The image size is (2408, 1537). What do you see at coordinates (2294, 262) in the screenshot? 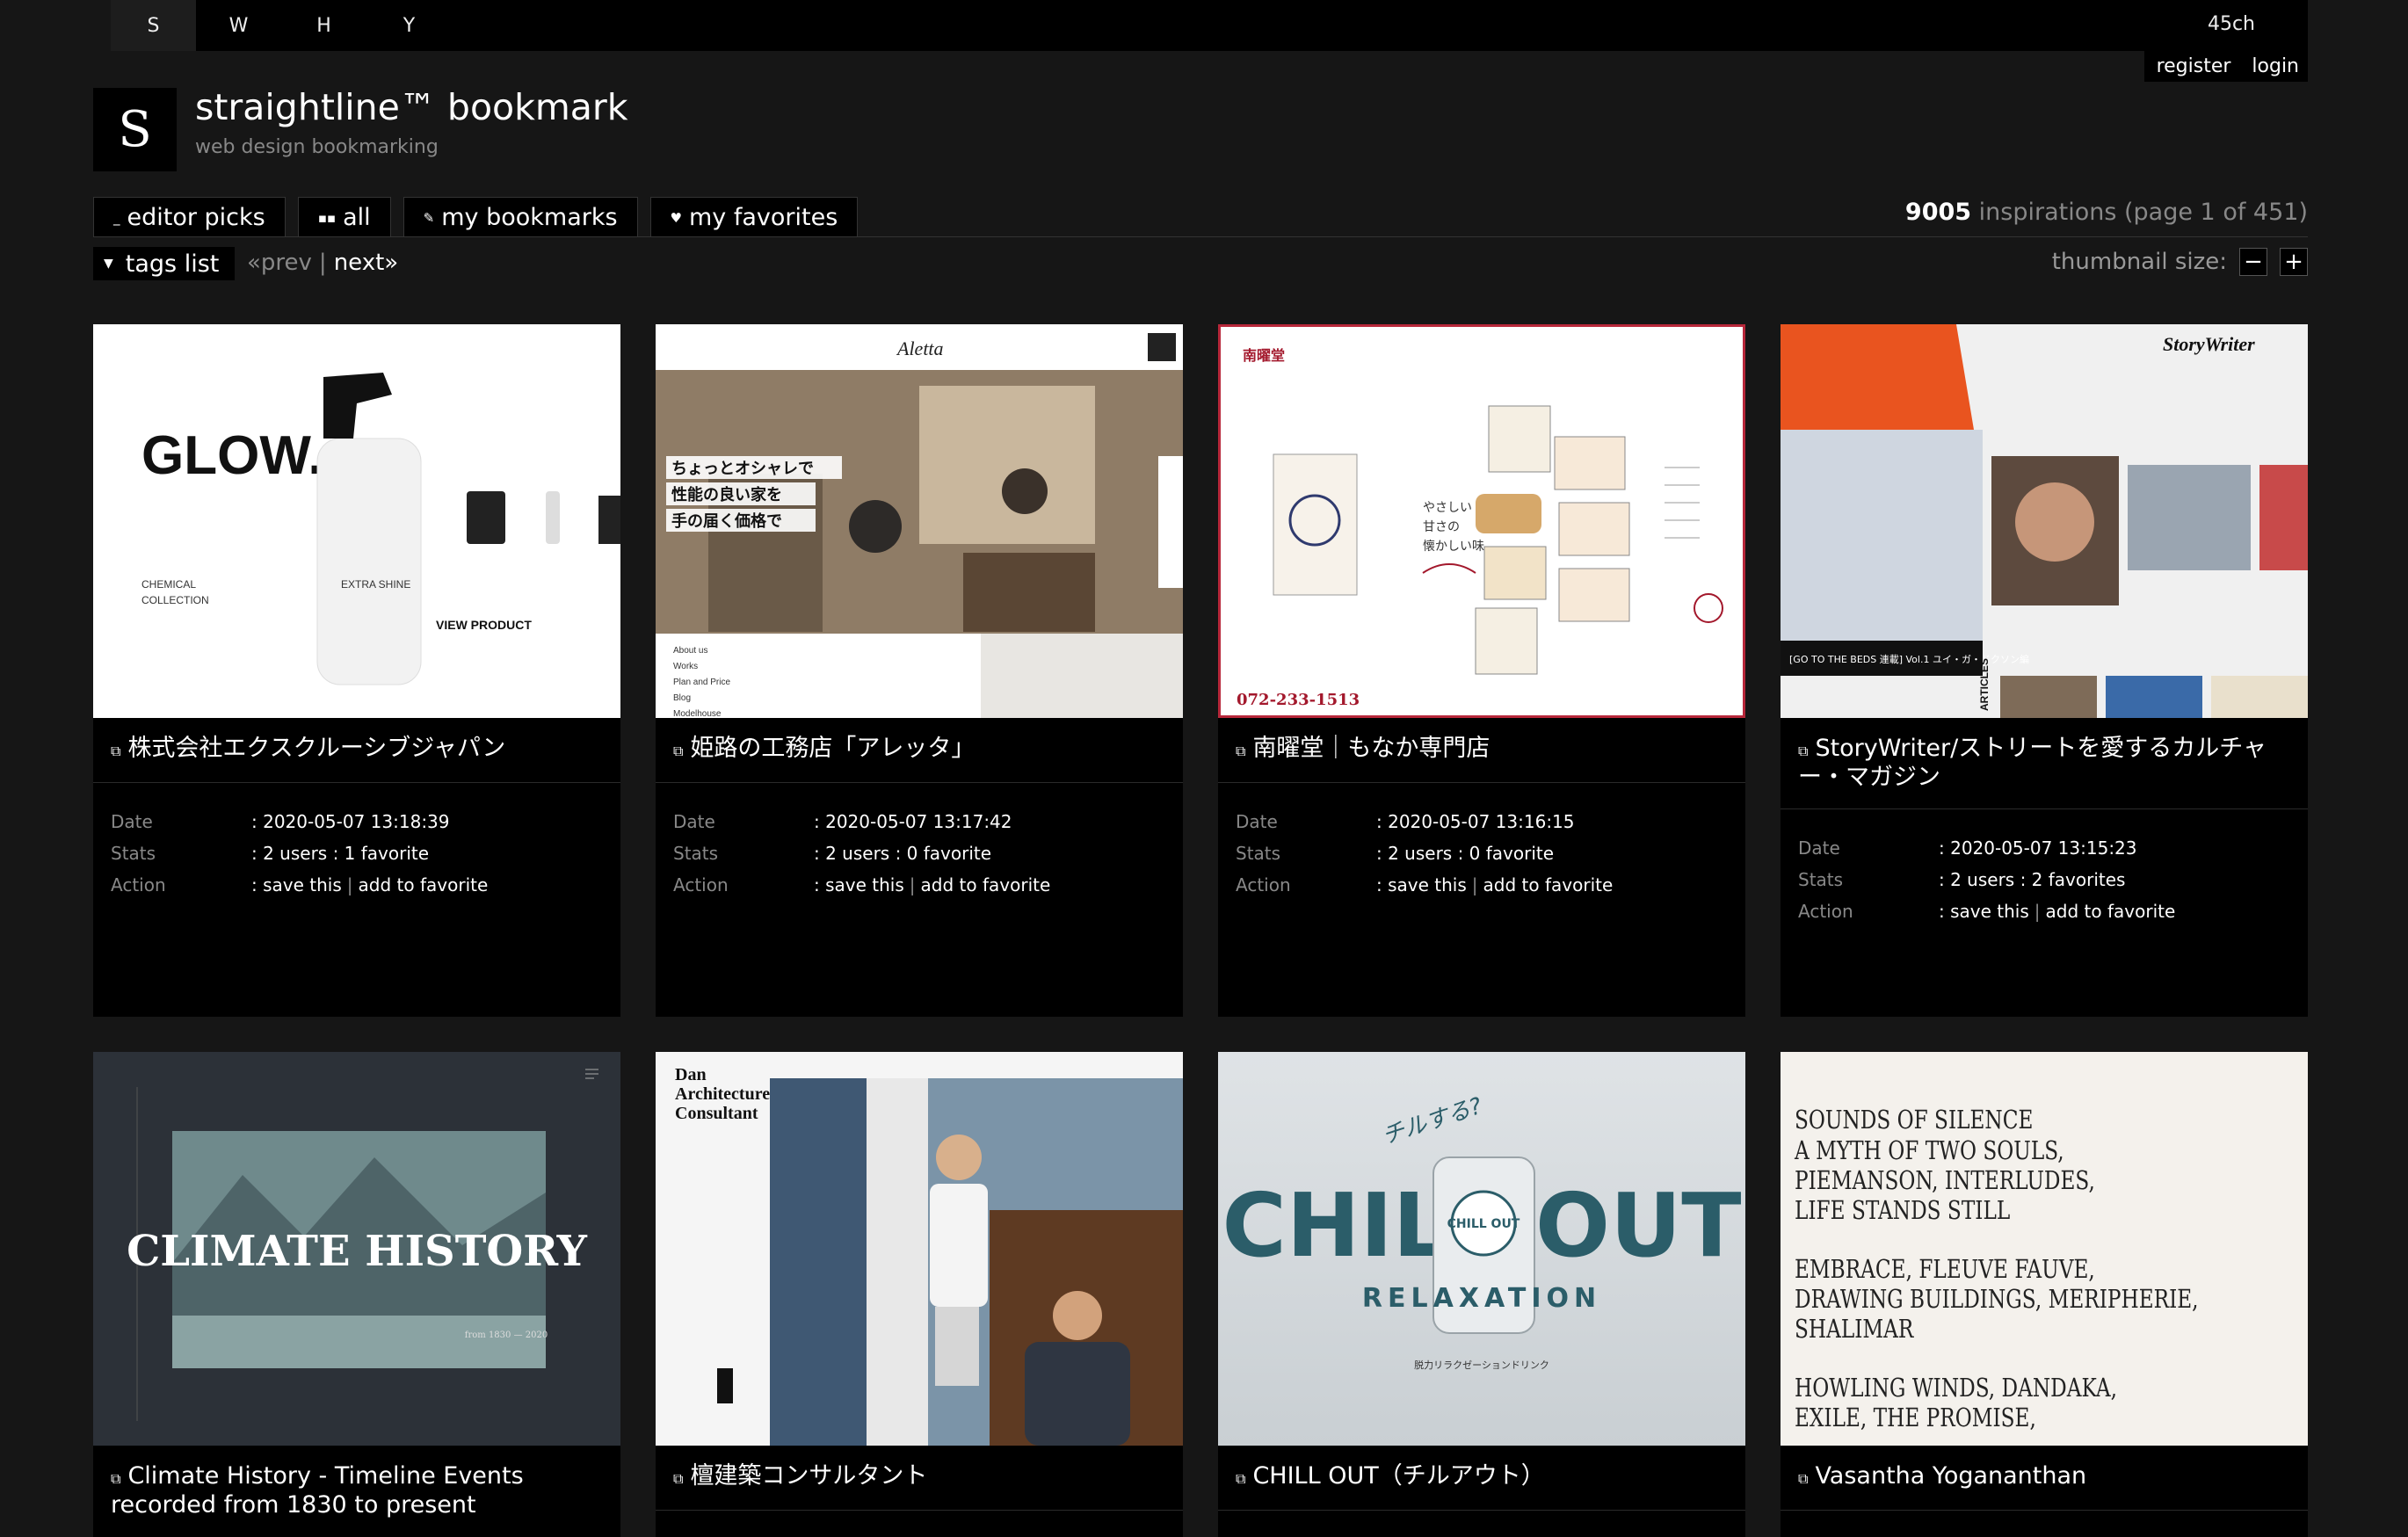
I see `thumbnail-larger-button: +` at bounding box center [2294, 262].